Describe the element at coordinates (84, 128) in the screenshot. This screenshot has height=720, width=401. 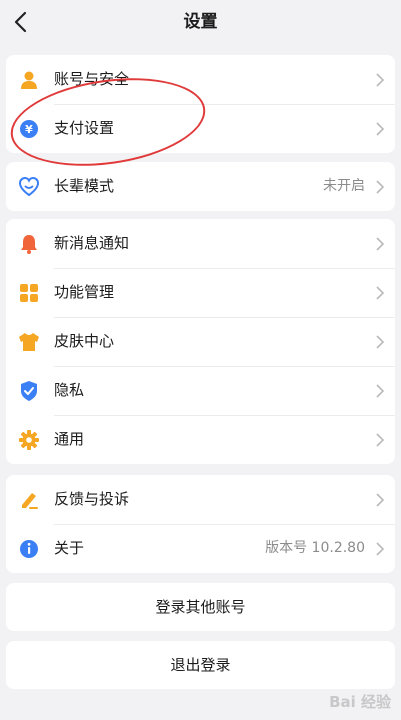
I see `row-label: 支付设置` at that location.